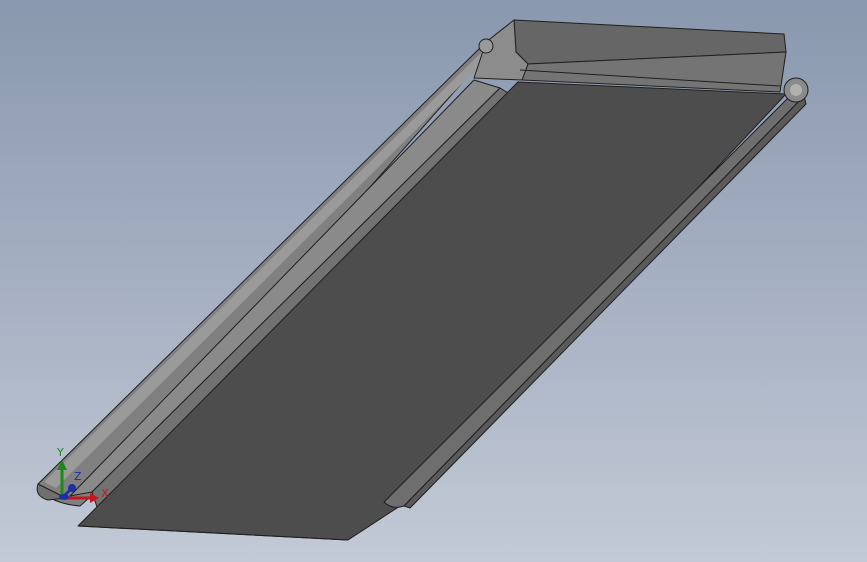  Describe the element at coordinates (796, 90) in the screenshot. I see `right-end-knob-inner` at that location.